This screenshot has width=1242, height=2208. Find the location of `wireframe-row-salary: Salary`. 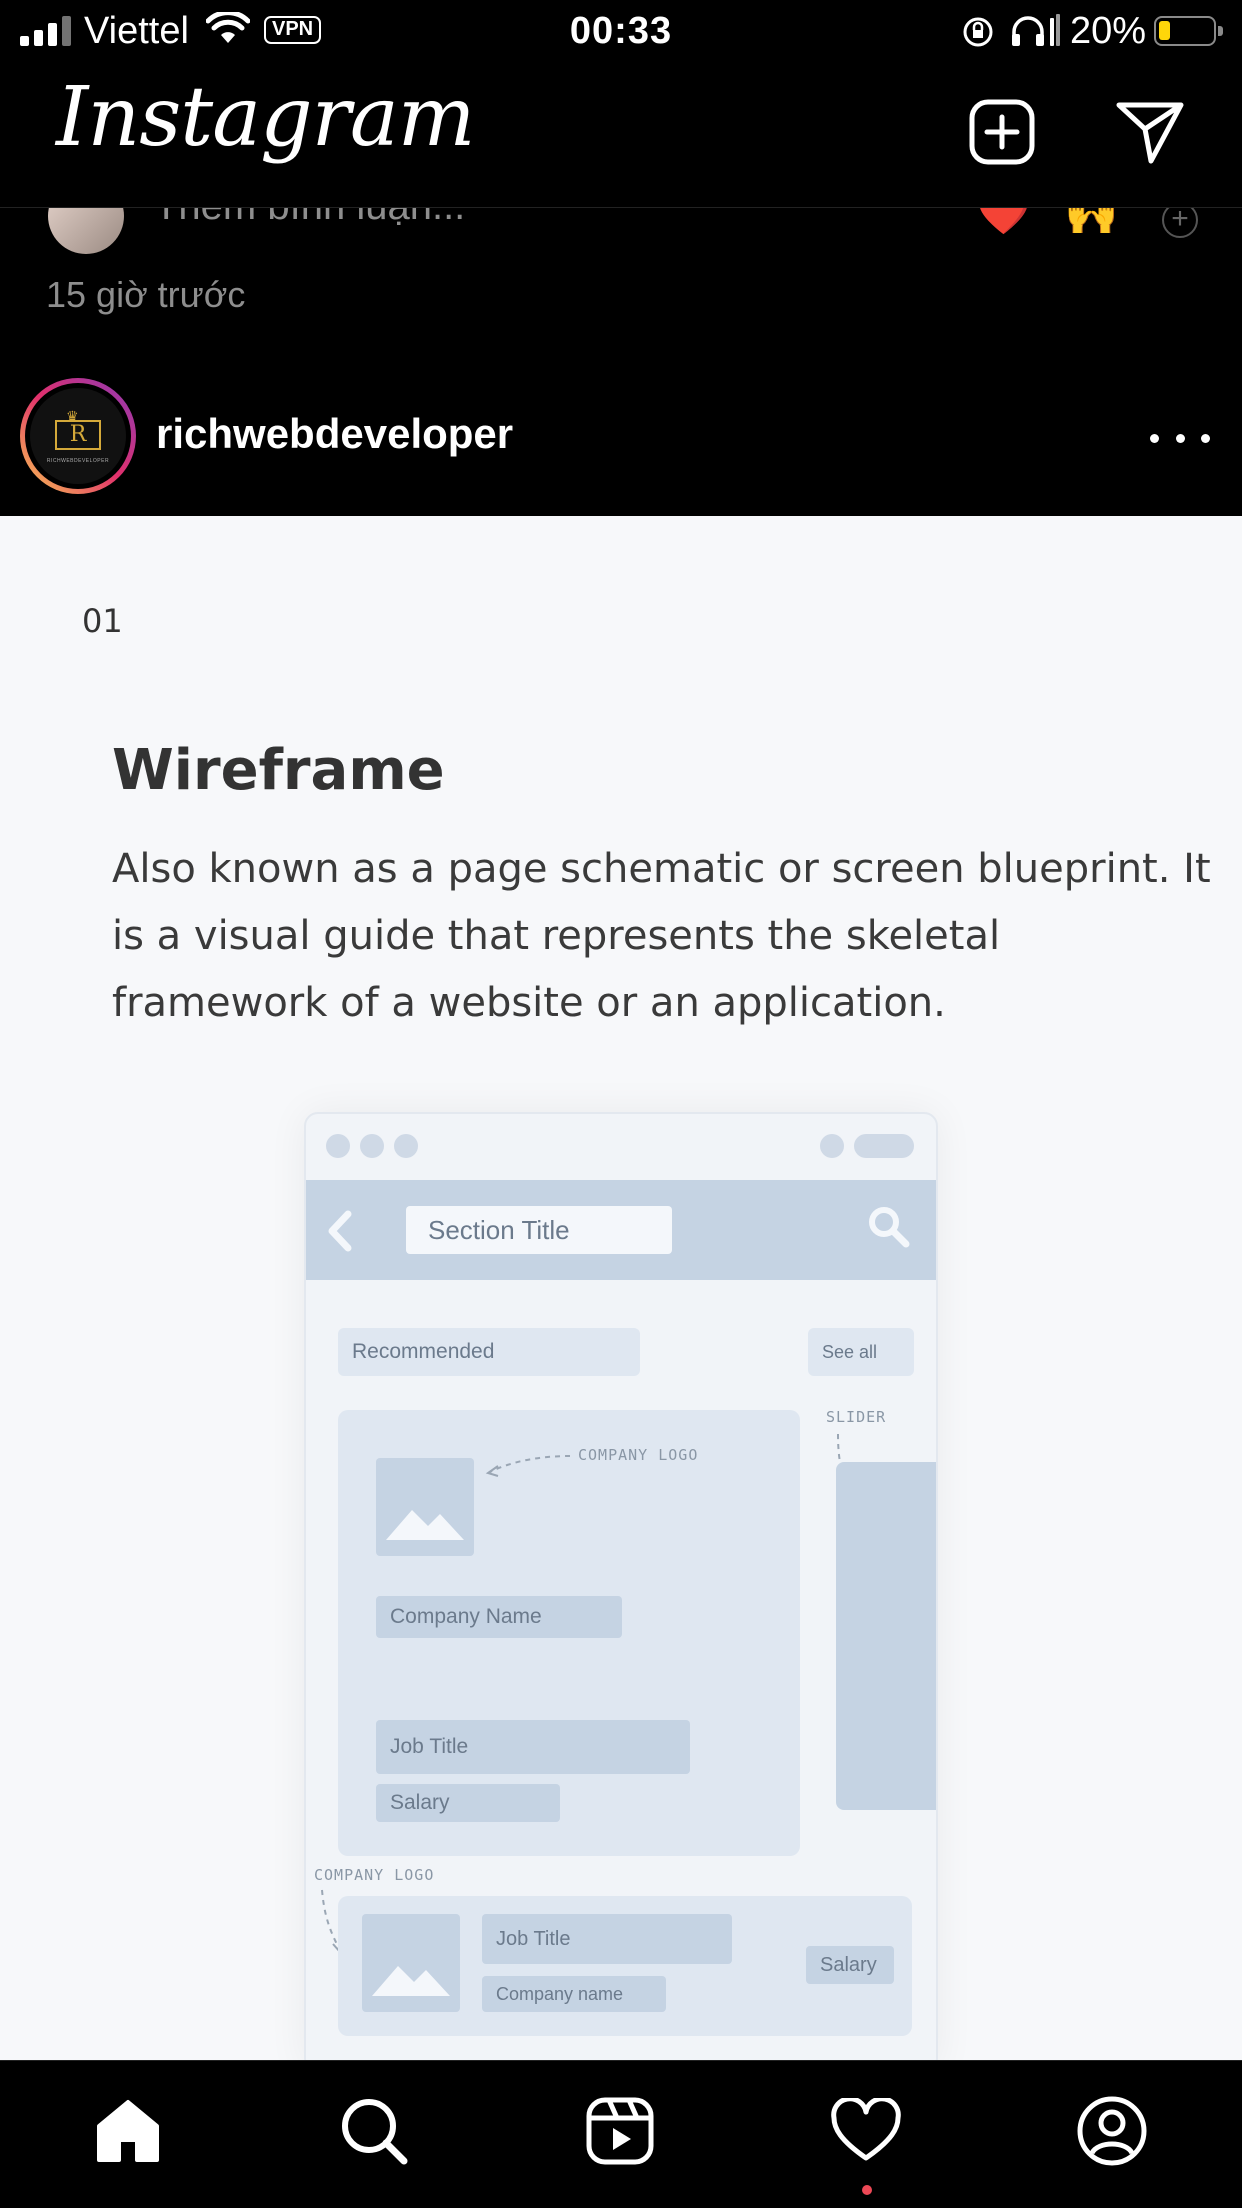

wireframe-row-salary: Salary is located at coordinates (850, 1965).